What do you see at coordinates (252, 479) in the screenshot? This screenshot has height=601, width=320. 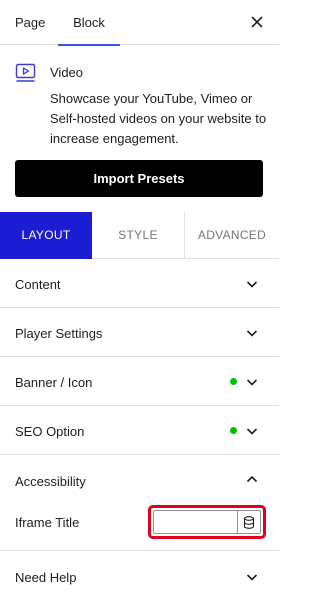 I see `chevron-up-icon` at bounding box center [252, 479].